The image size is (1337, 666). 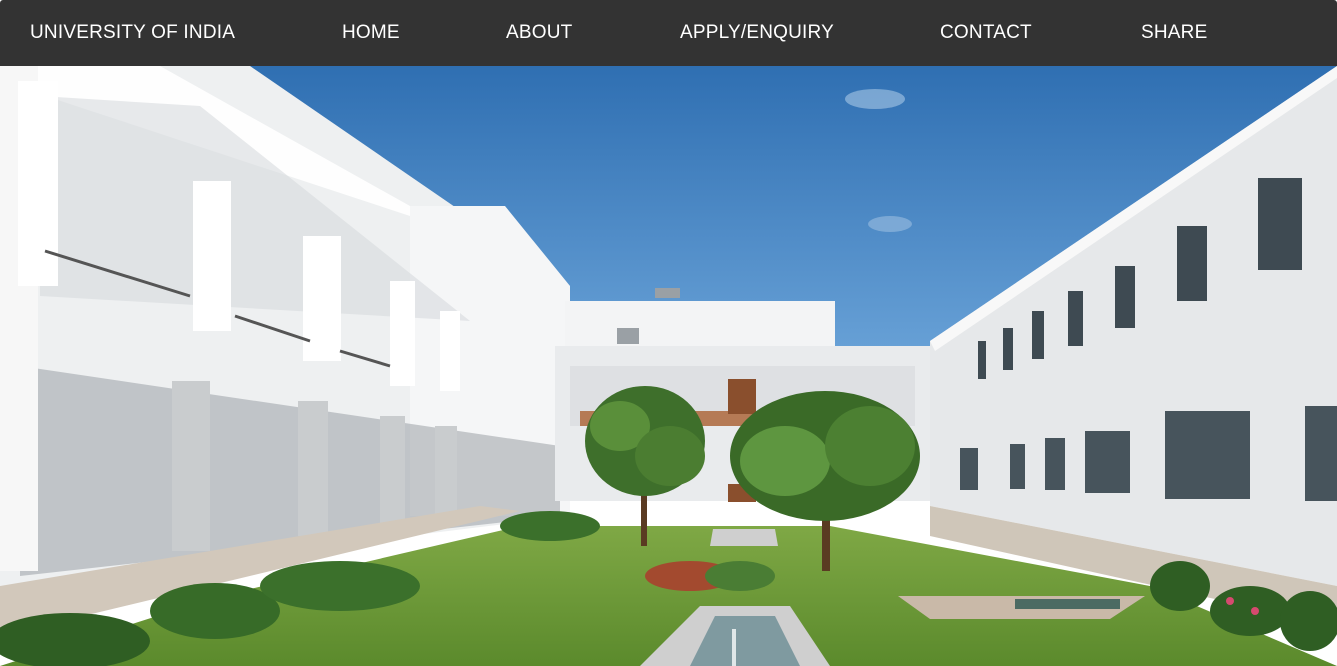 I want to click on tree, so click(x=645, y=466).